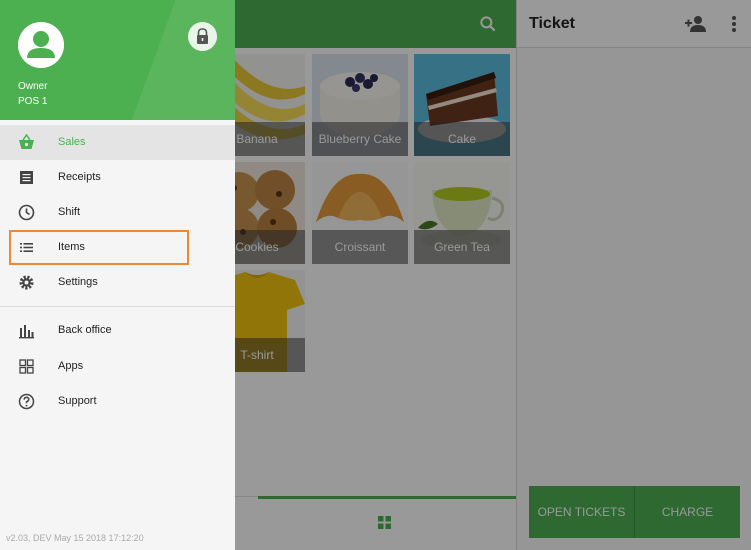 The height and width of the screenshot is (550, 751). I want to click on gear-icon, so click(26, 282).